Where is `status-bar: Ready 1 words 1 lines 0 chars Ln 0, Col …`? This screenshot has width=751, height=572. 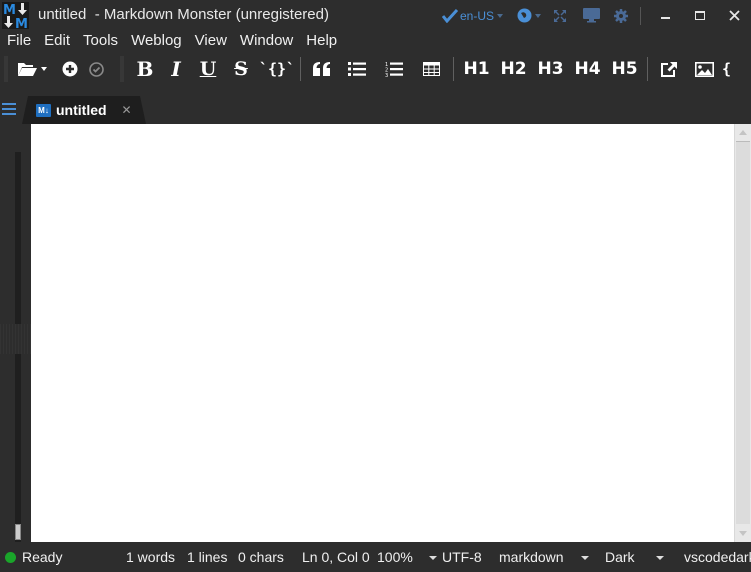
status-bar: Ready 1 words 1 lines 0 chars Ln 0, Col … is located at coordinates (375, 557).